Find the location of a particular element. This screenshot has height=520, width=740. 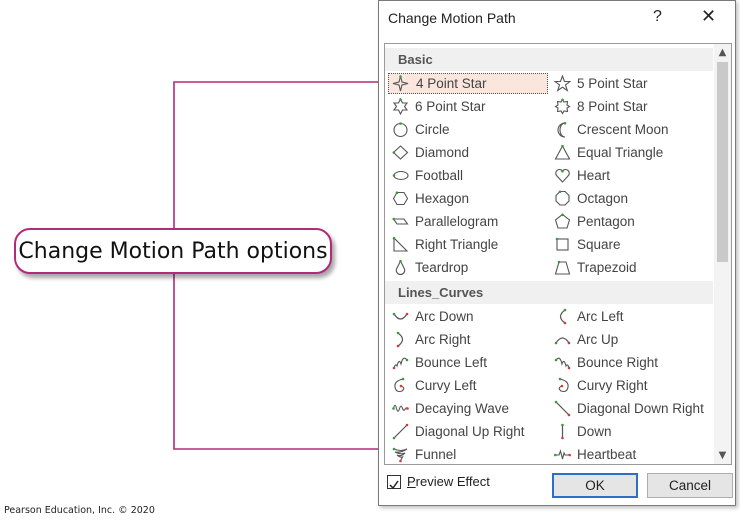

eight-point-star-icon is located at coordinates (562, 106).